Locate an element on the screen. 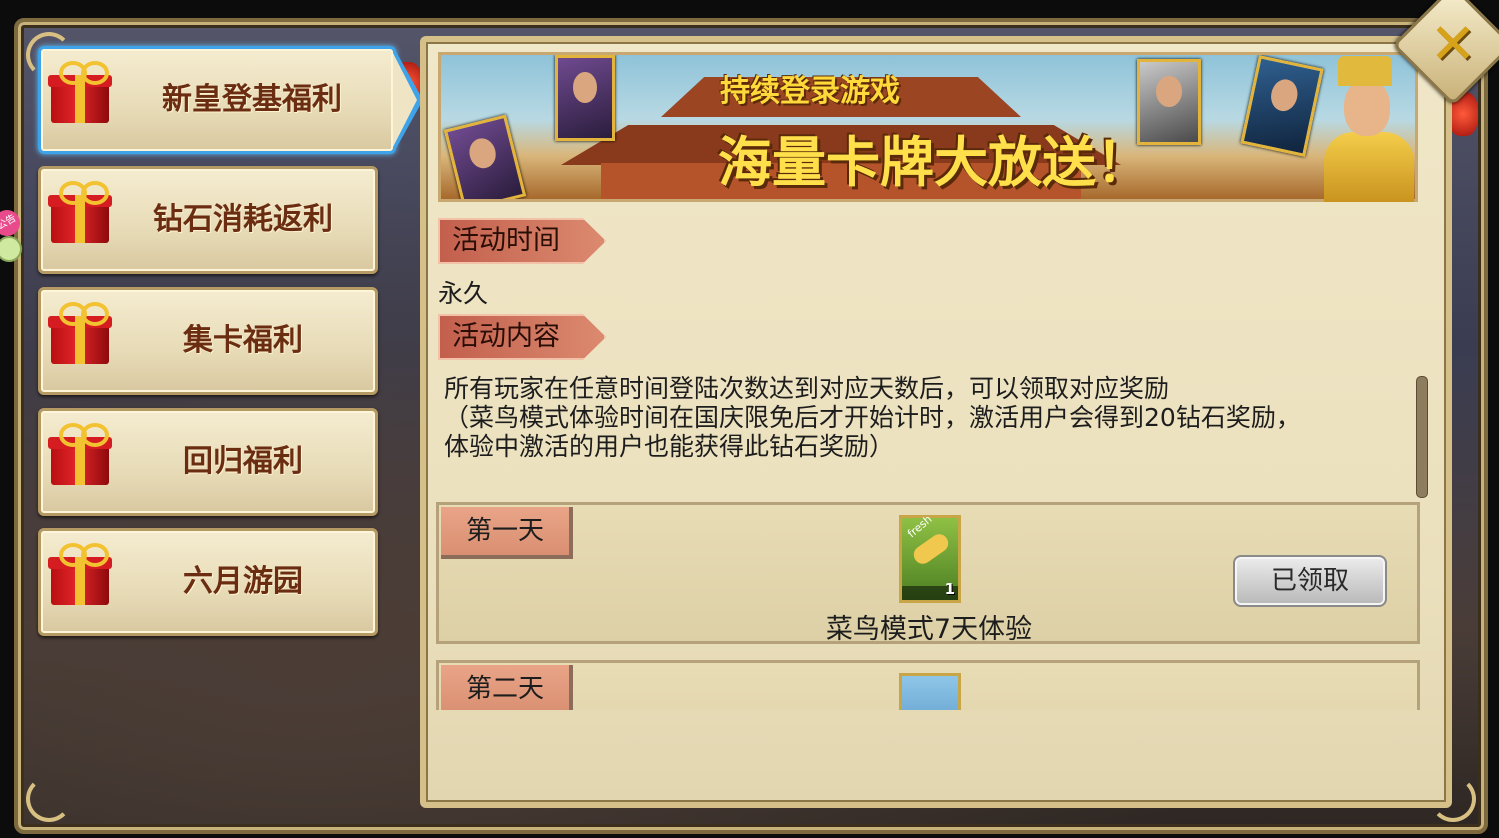 This screenshot has height=838, width=1499. banner-title: 海量卡牌大放送！ is located at coordinates (934, 162).